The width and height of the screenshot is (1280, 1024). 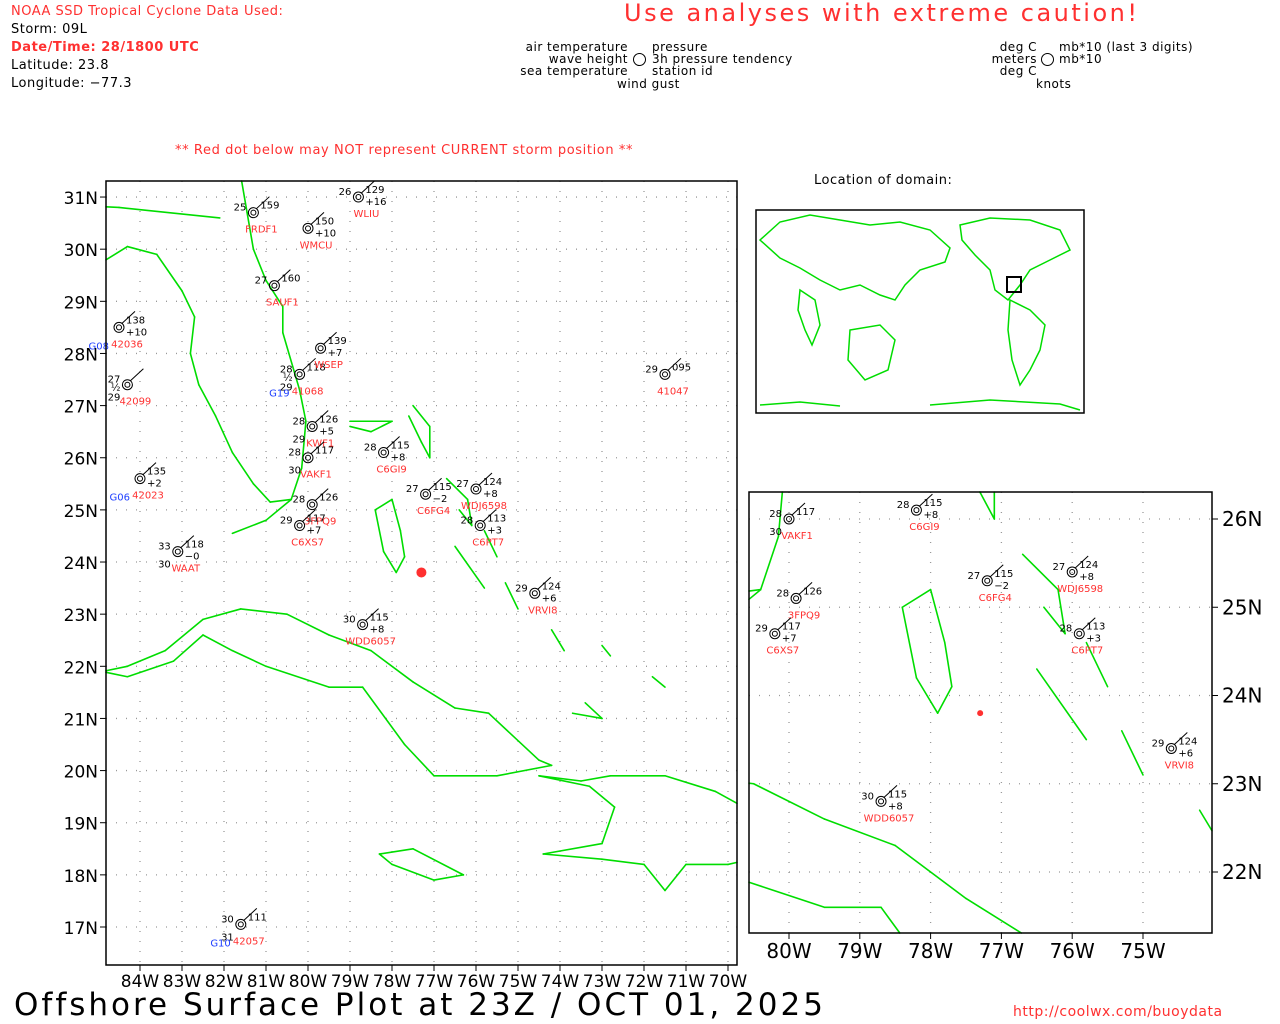 What do you see at coordinates (325, 233) in the screenshot?
I see `pressure-tendency: +10` at bounding box center [325, 233].